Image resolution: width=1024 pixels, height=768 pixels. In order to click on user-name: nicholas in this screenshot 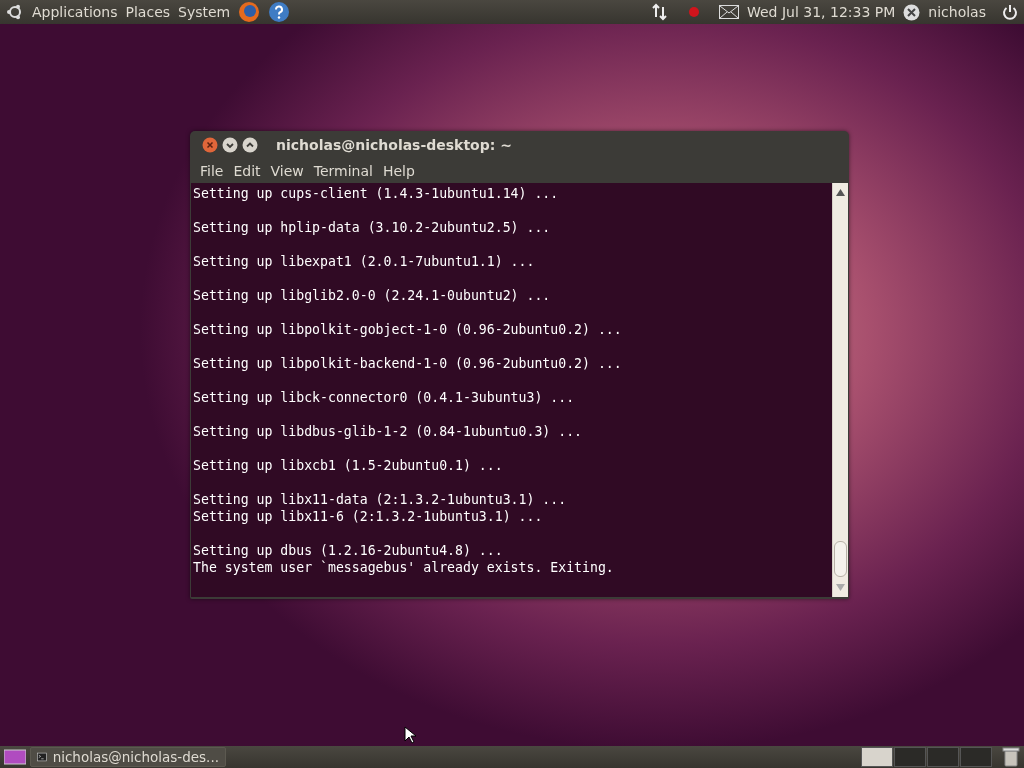, I will do `click(957, 12)`.